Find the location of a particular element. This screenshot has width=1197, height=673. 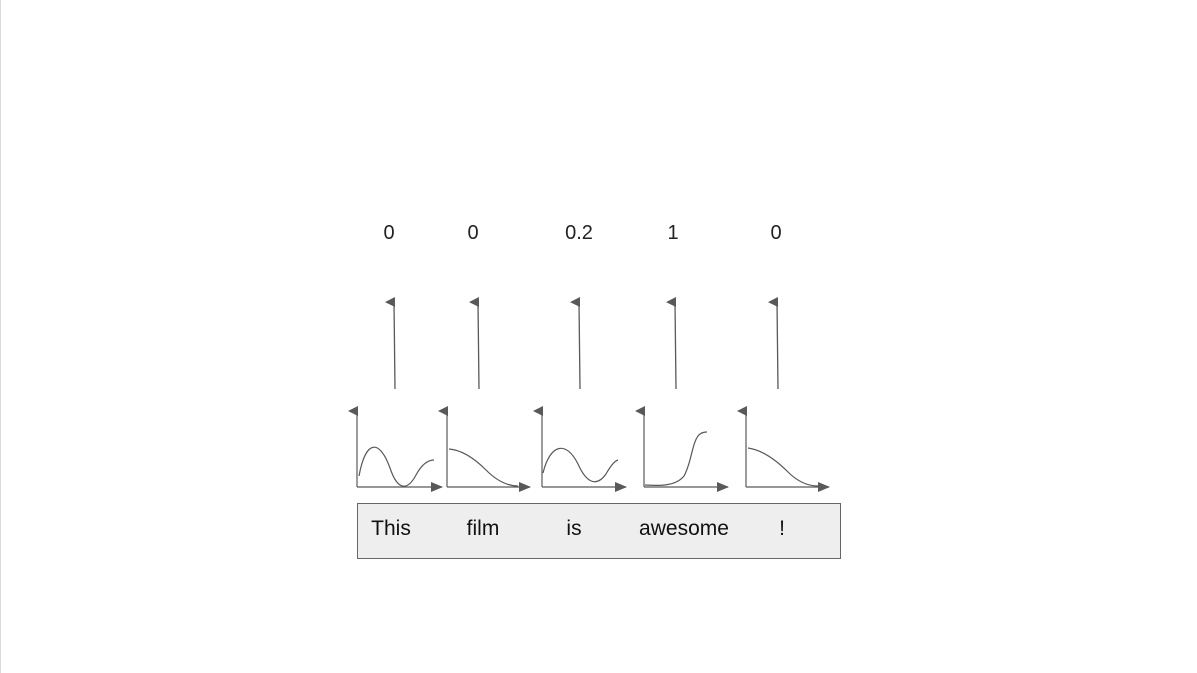

arrows-group is located at coordinates (582, 343).